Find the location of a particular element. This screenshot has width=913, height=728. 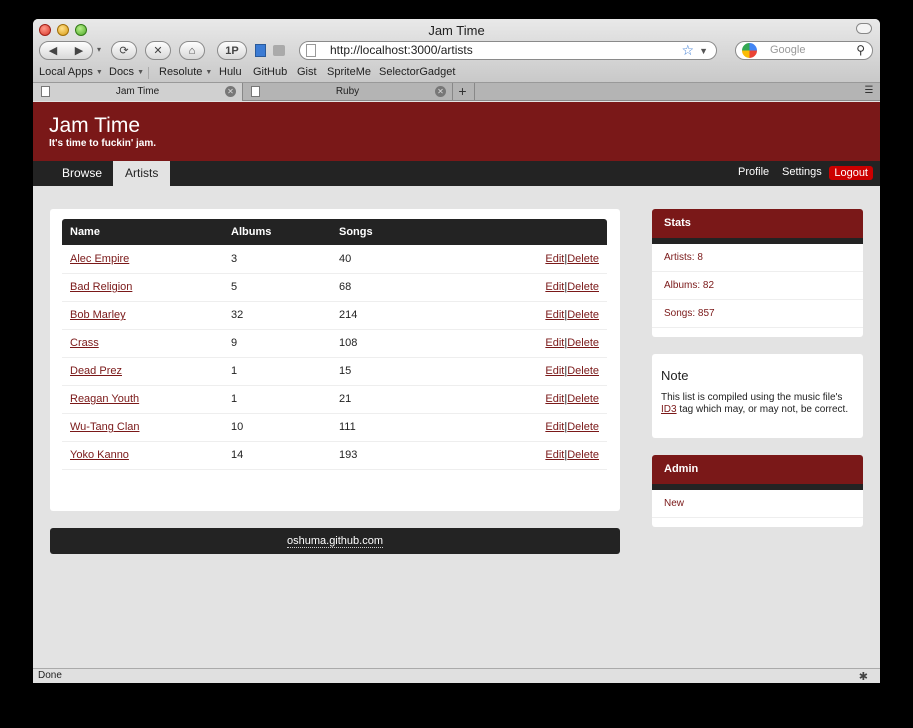

reload-button: ⟳ is located at coordinates (124, 50).